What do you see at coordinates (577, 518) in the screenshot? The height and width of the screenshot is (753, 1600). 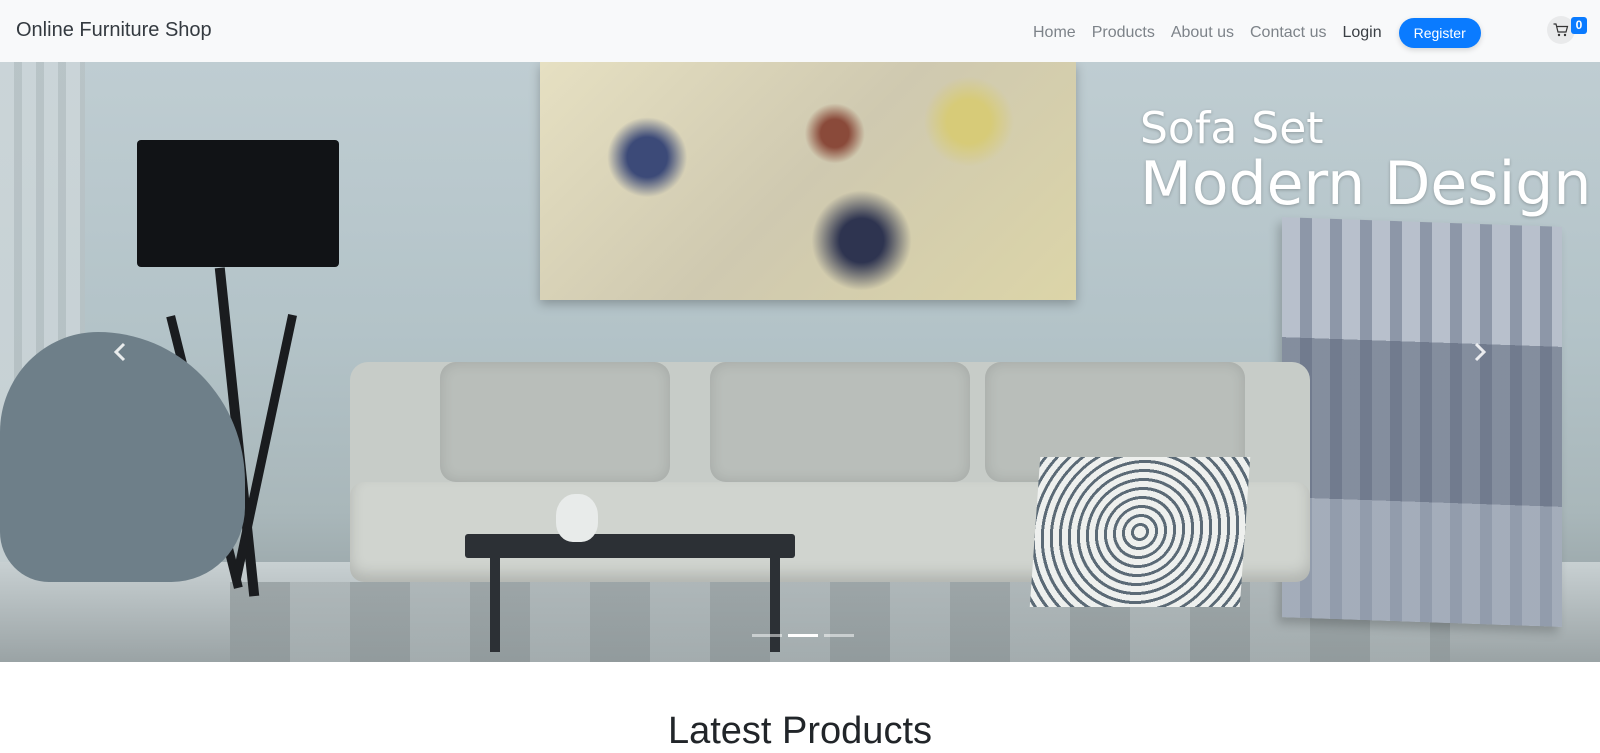 I see `vase-image` at bounding box center [577, 518].